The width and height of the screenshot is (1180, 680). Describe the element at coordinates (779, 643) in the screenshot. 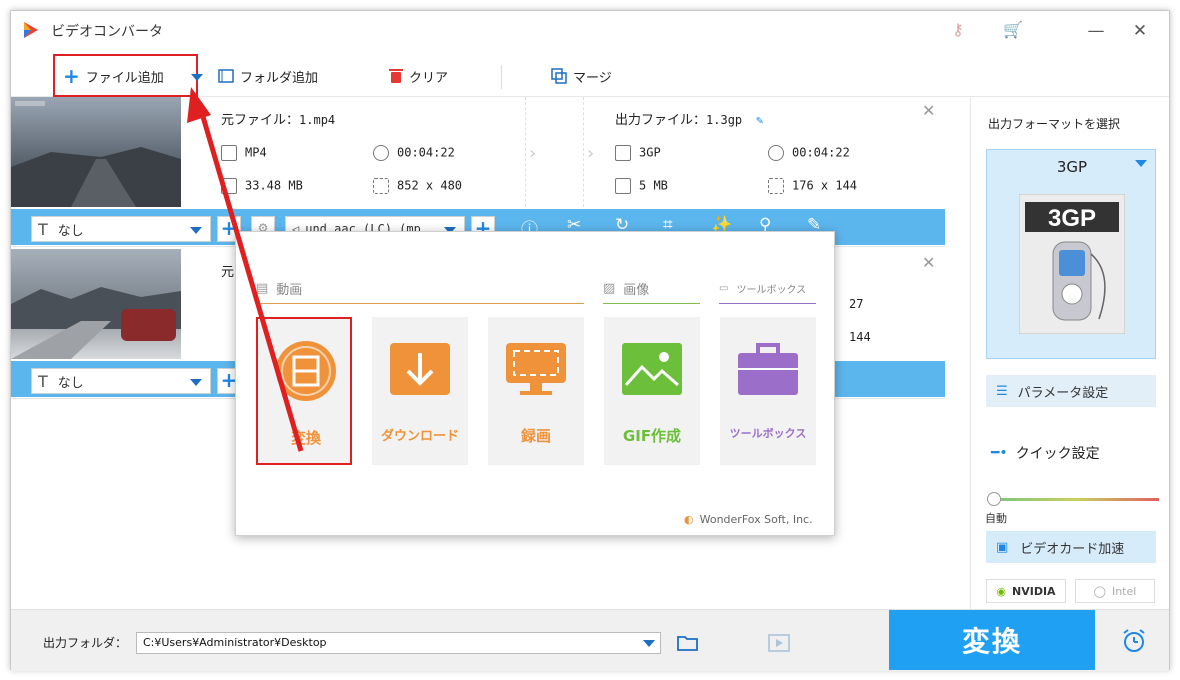

I see `video-output-icon` at that location.